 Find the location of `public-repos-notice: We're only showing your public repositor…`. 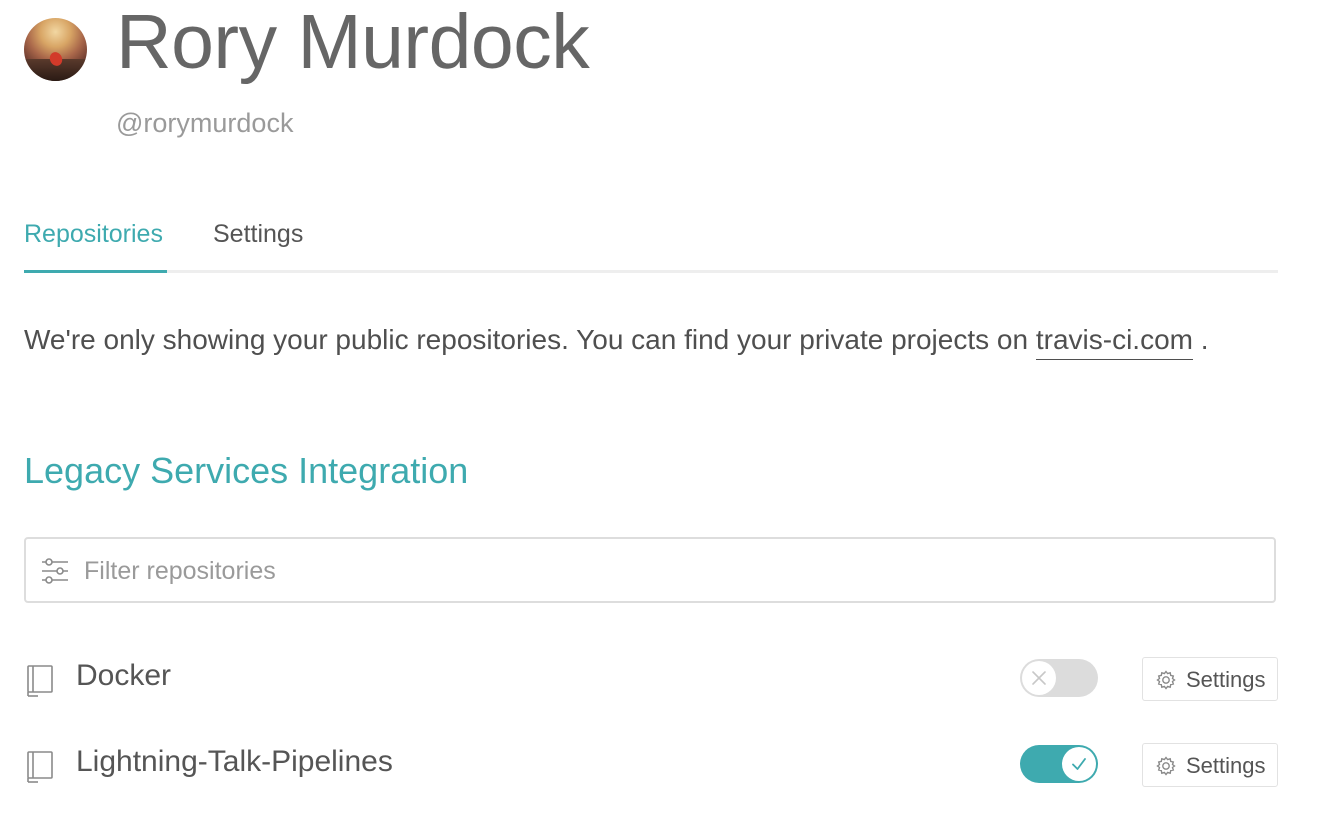

public-repos-notice: We're only showing your public repositor… is located at coordinates (616, 342).